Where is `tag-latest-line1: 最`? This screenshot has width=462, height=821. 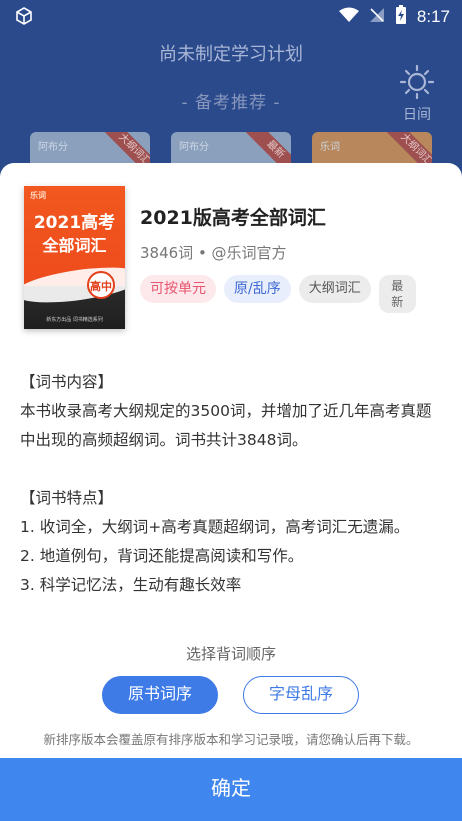
tag-latest-line1: 最 is located at coordinates (397, 286).